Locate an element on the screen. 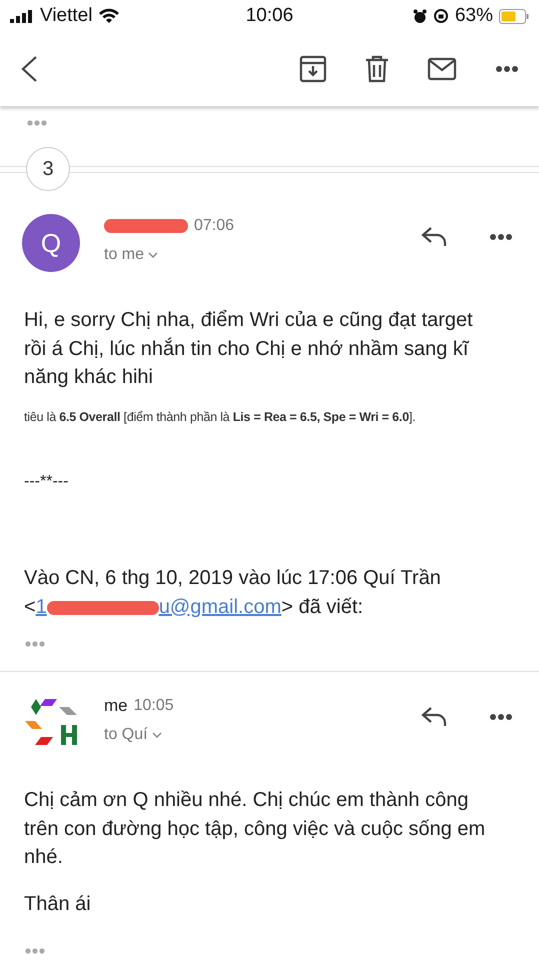 The width and height of the screenshot is (539, 960). clock-time: 10:06 is located at coordinates (269, 16).